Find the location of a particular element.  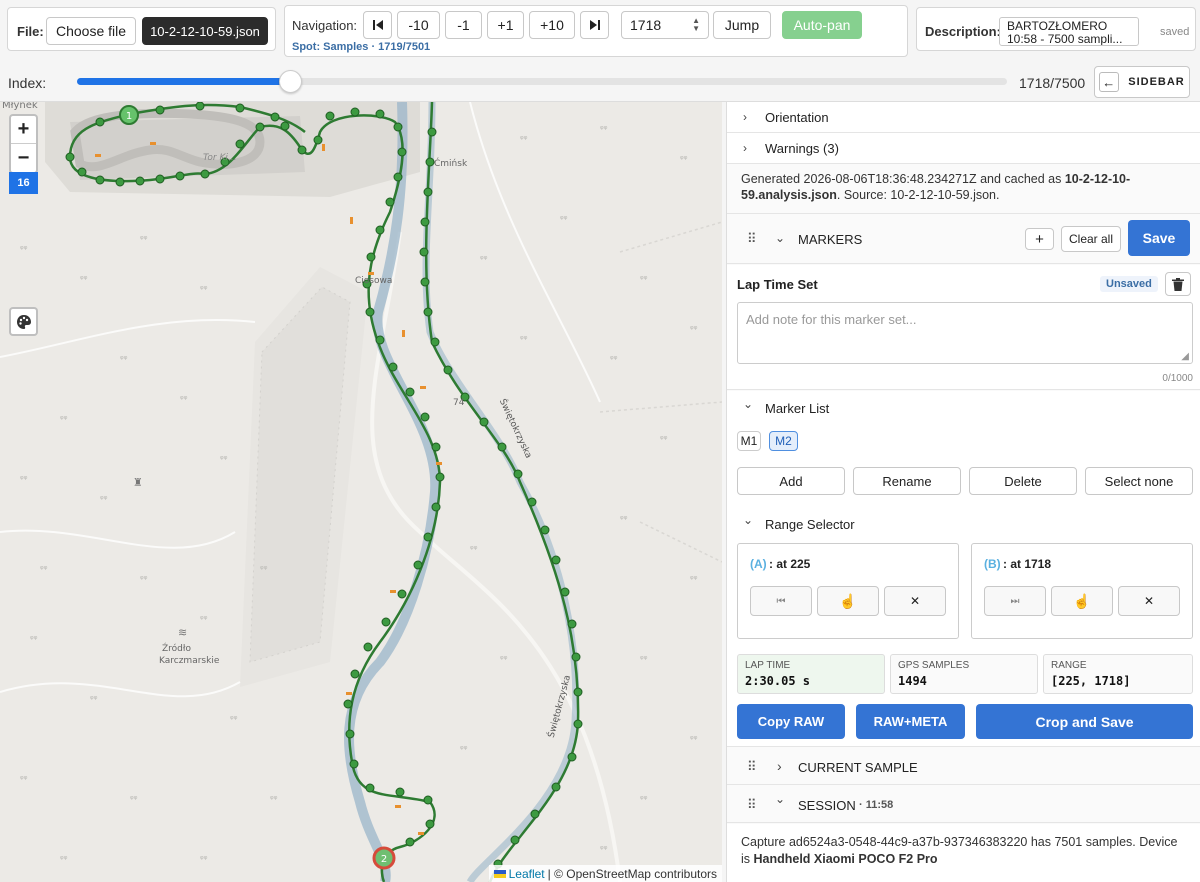

range-b-clear-button: ✕ is located at coordinates (1149, 601).